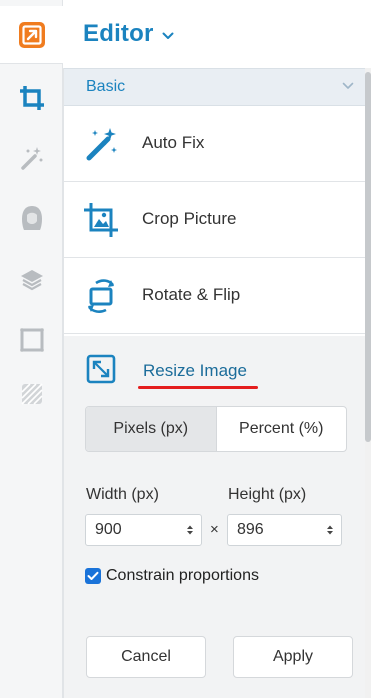  I want to click on checkmark-icon, so click(93, 575).